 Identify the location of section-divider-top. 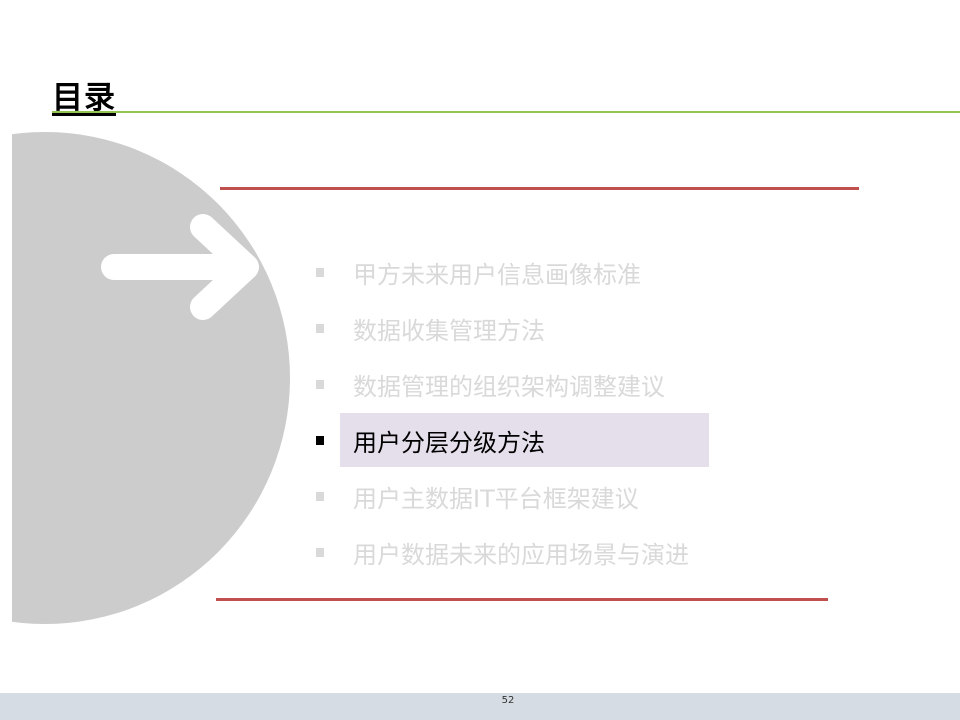
(539, 188).